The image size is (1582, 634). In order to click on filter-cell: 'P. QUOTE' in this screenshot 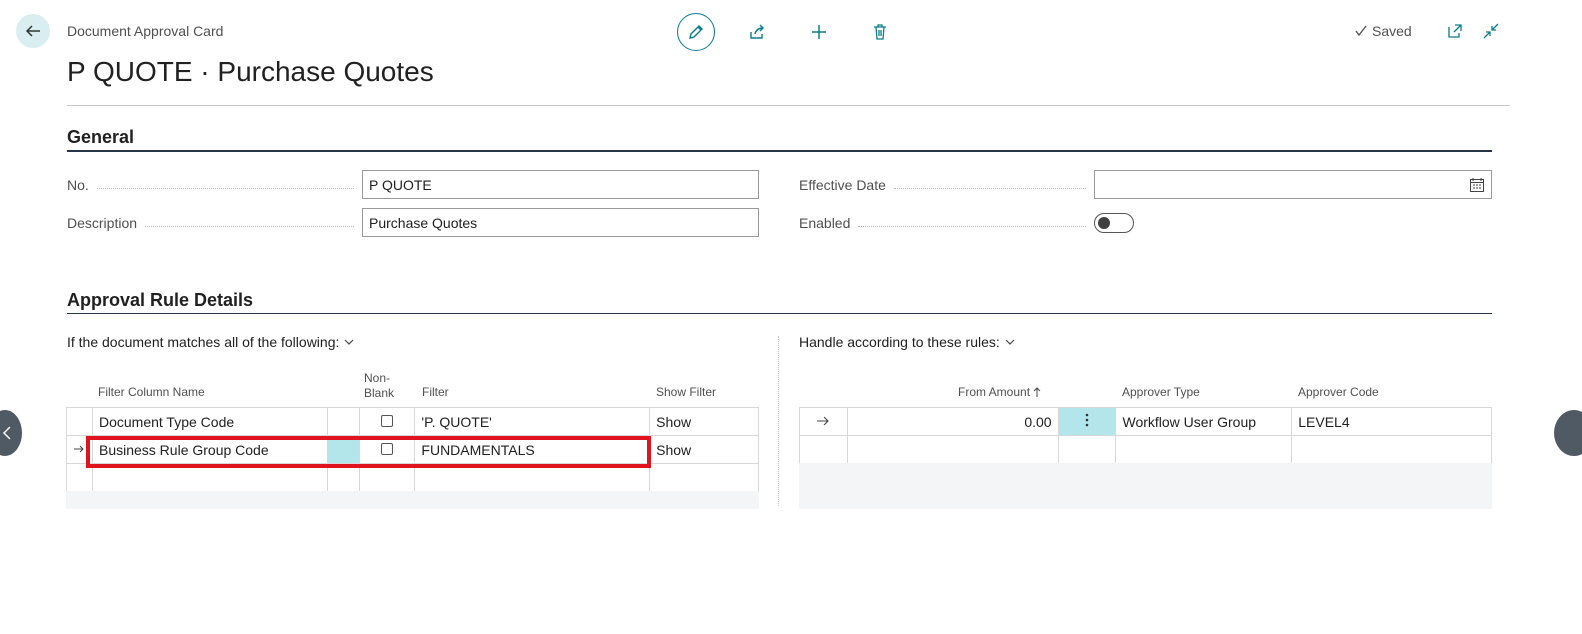, I will do `click(532, 421)`.